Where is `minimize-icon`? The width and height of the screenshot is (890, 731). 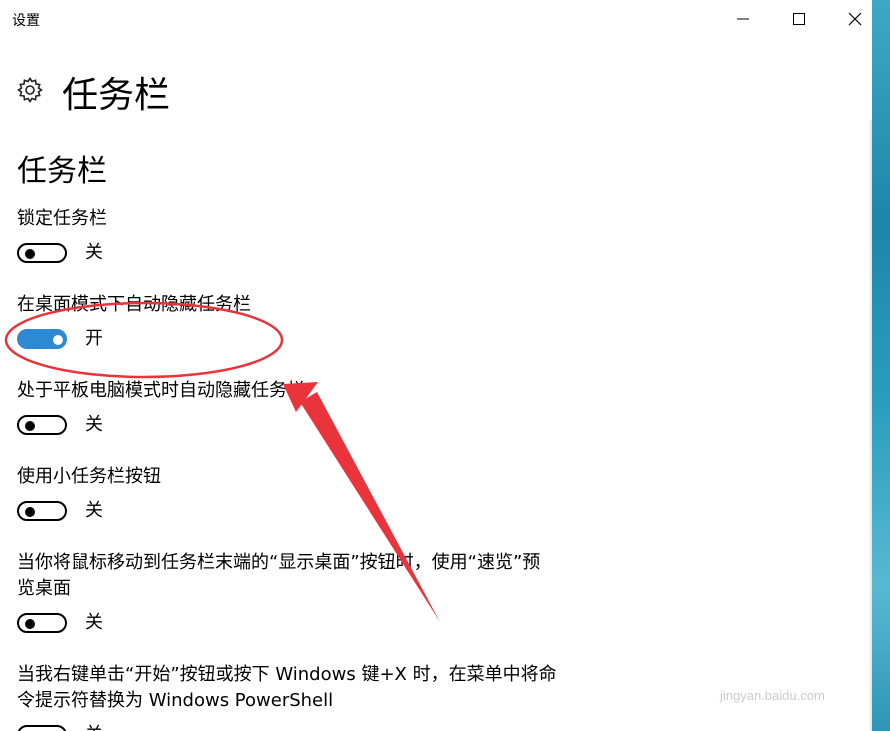 minimize-icon is located at coordinates (743, 19).